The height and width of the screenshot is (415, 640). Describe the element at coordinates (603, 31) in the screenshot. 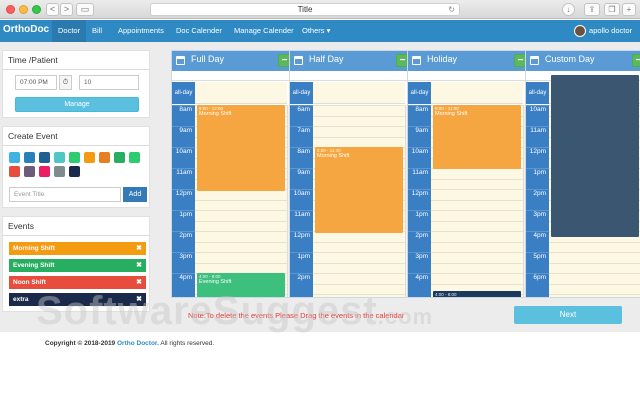

I see `user-menu: apollo doctor` at that location.